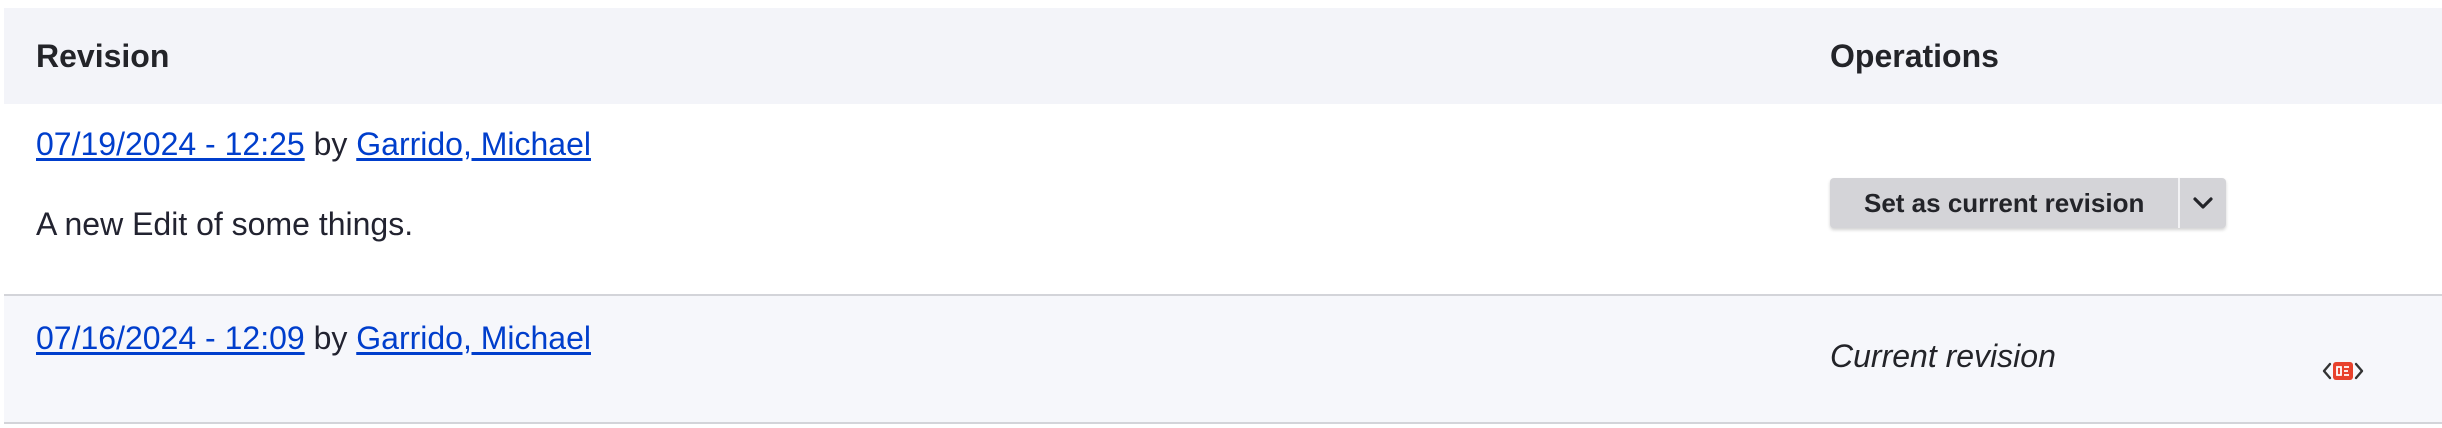  What do you see at coordinates (170, 144) in the screenshot?
I see `revision-date-link: 07/19/2024 - 12:25` at bounding box center [170, 144].